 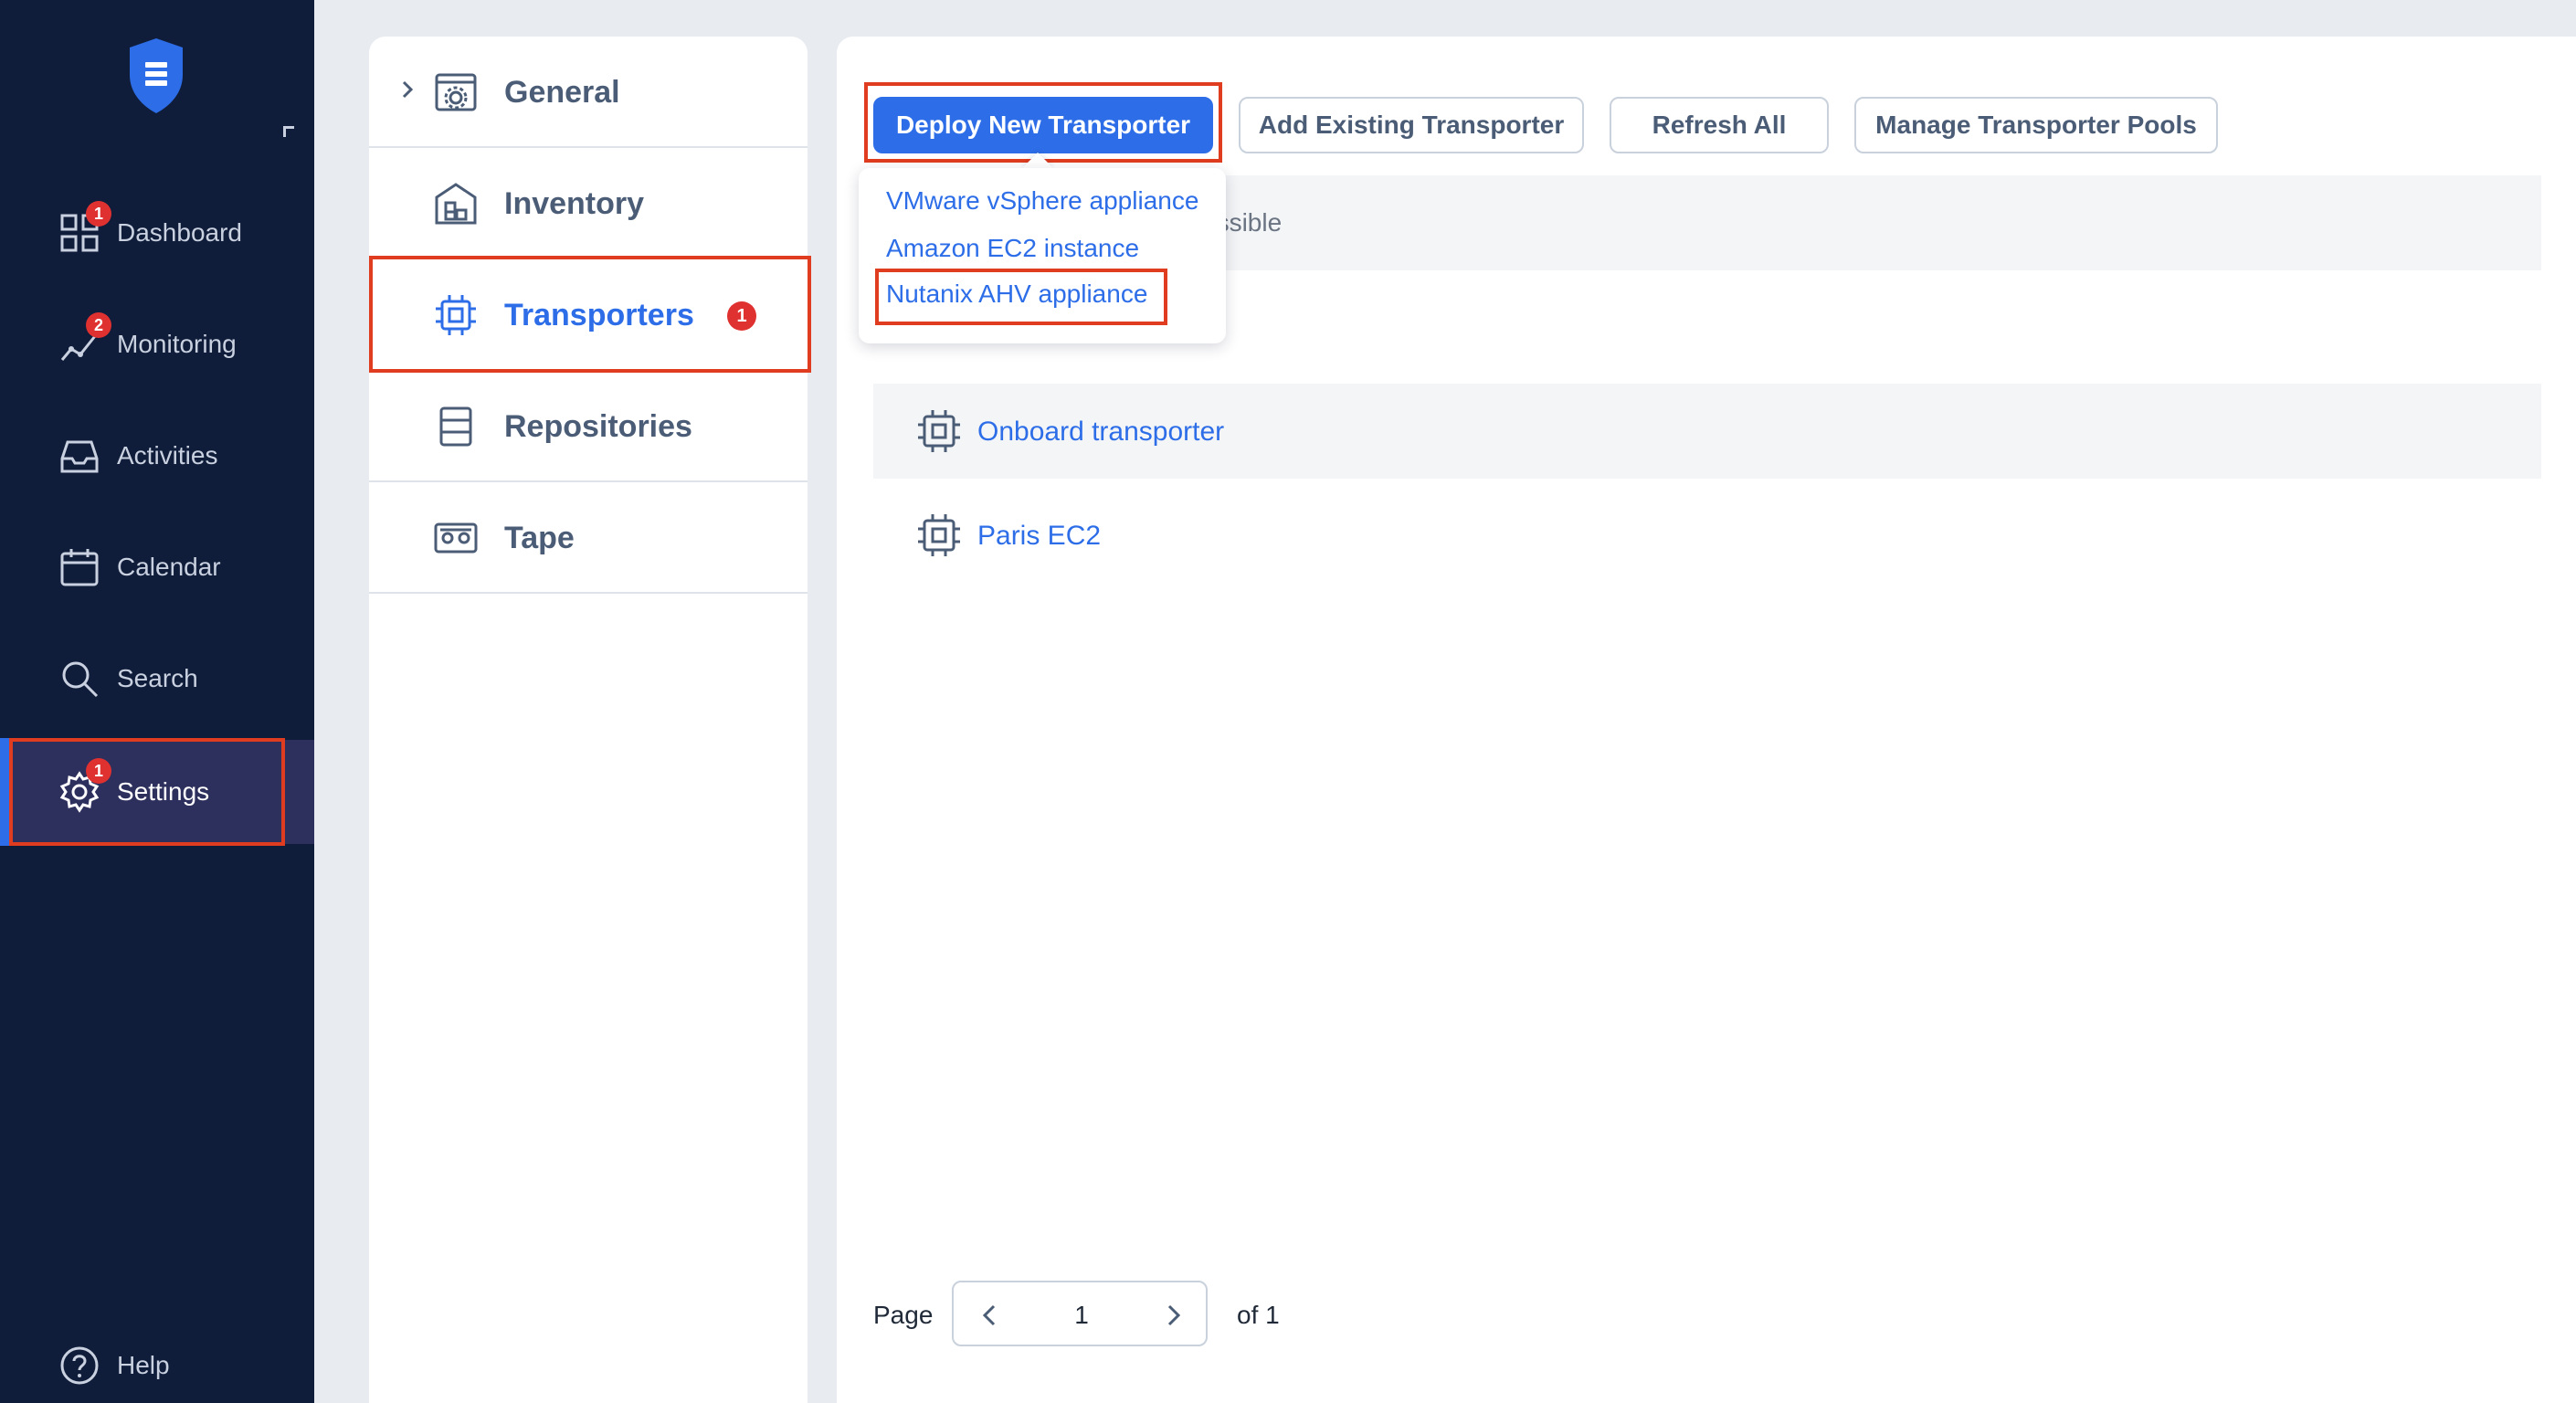 What do you see at coordinates (1172, 1316) in the screenshot?
I see `next-page-icon` at bounding box center [1172, 1316].